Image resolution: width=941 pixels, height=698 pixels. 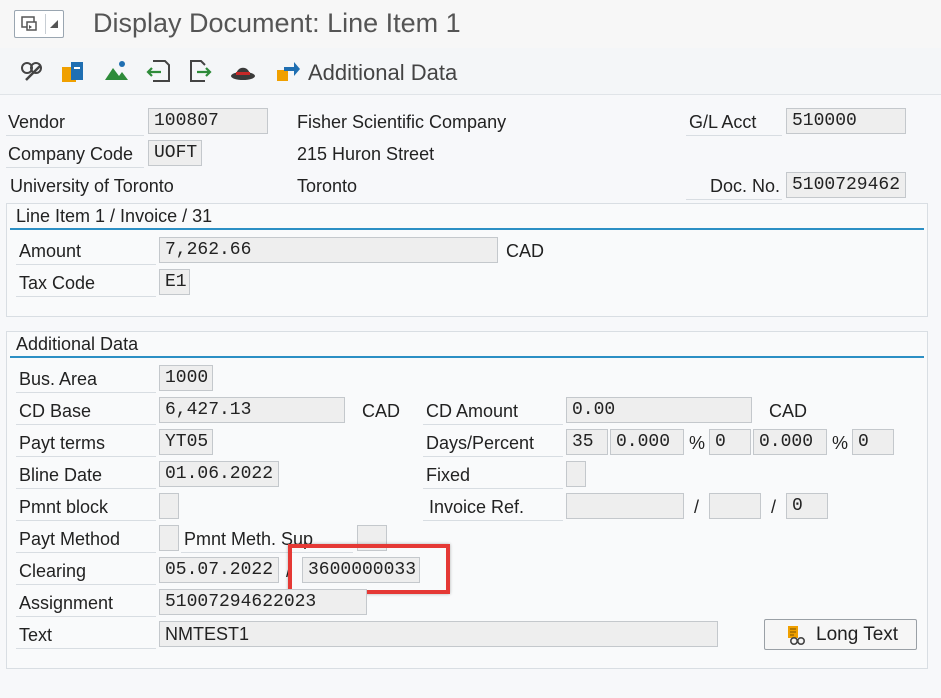 What do you see at coordinates (477, 507) in the screenshot?
I see `invoice-ref-label: Invoice Ref.` at bounding box center [477, 507].